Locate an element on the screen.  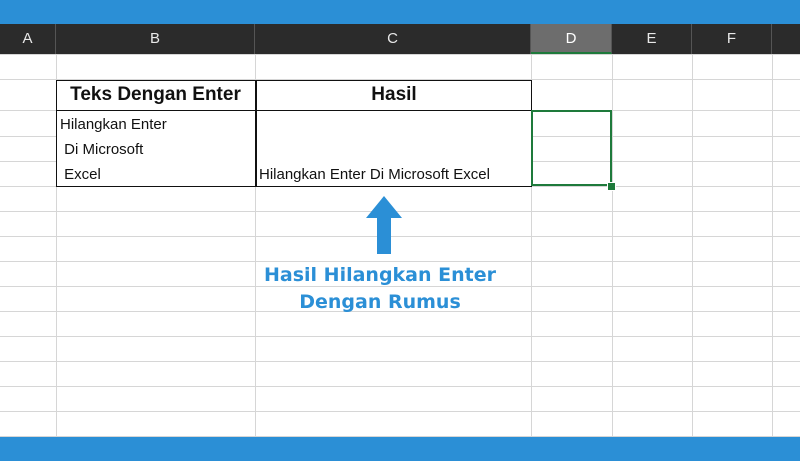
column-header-e: E is located at coordinates (652, 39).